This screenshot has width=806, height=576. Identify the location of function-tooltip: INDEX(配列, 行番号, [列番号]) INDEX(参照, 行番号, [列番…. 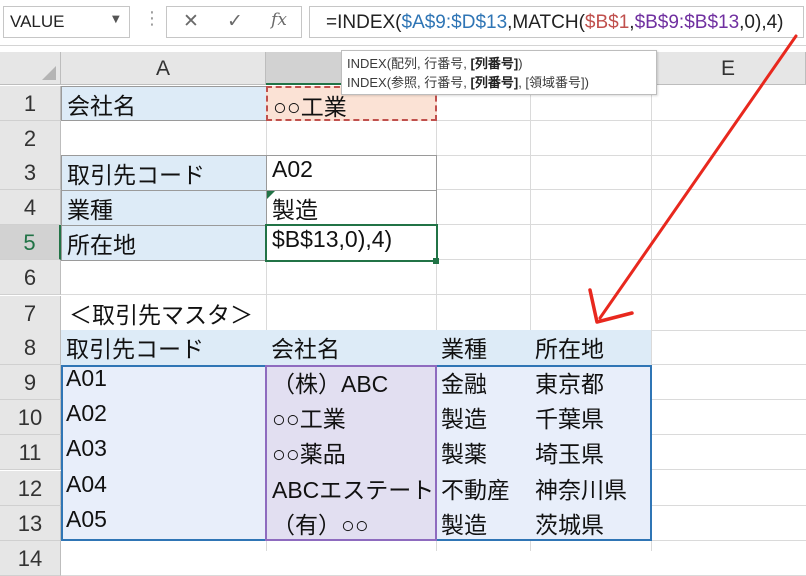
(499, 72).